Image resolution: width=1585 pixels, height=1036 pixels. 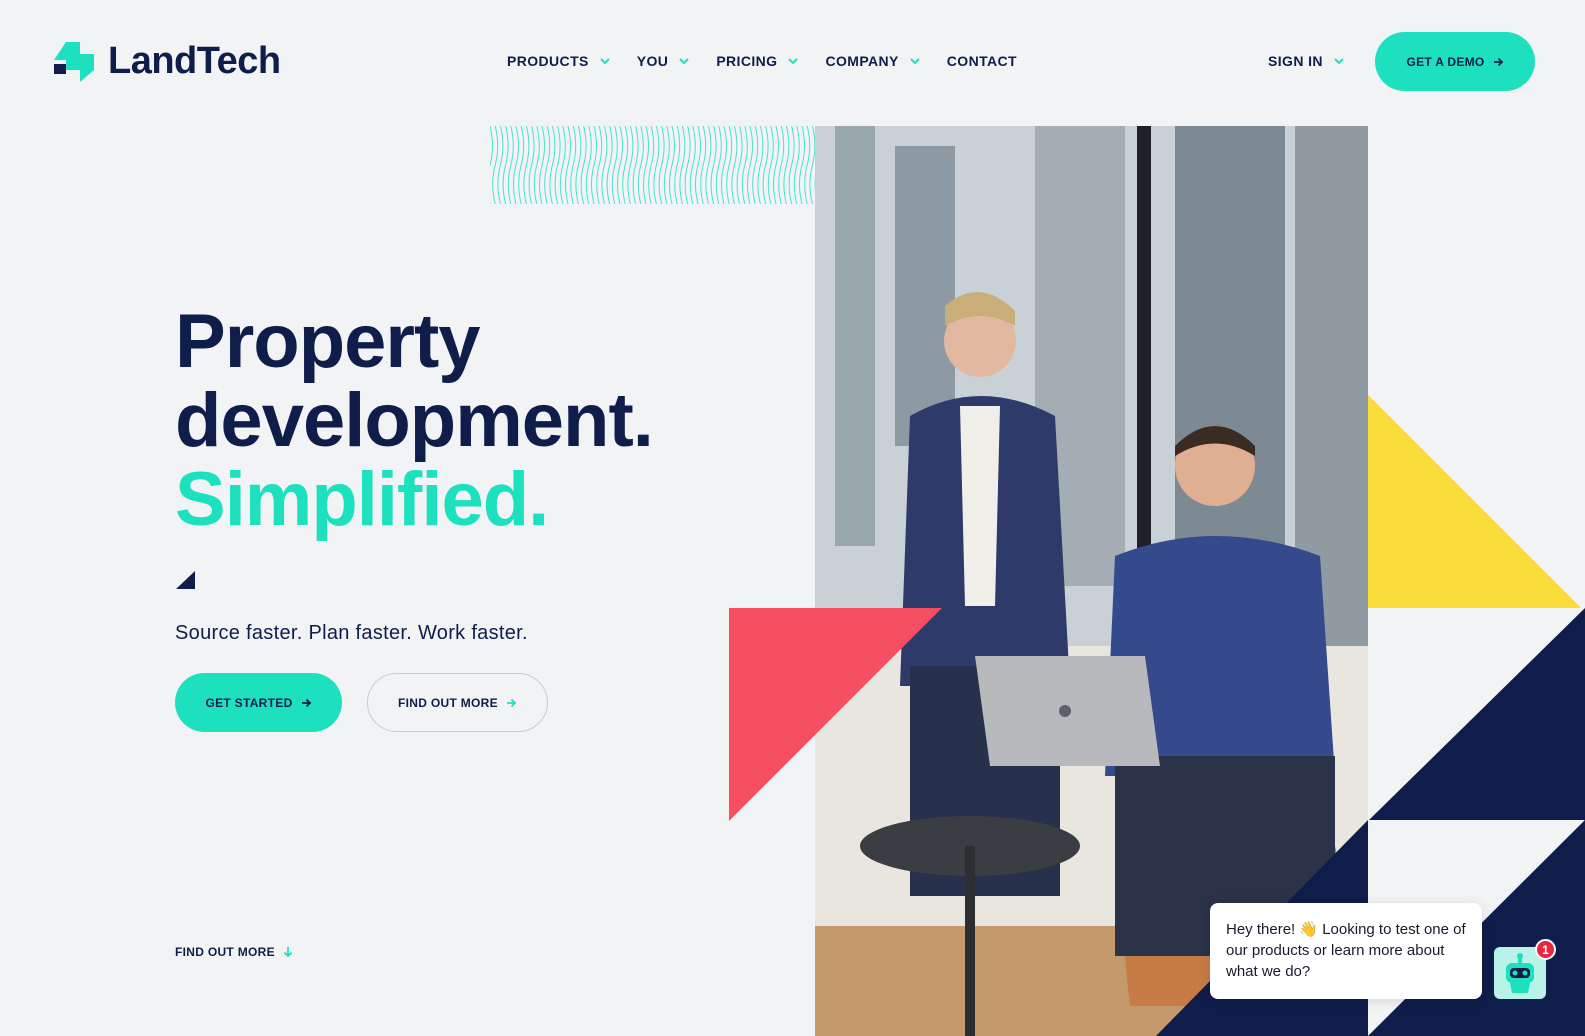 What do you see at coordinates (1295, 61) in the screenshot?
I see `sign-in-label: SIGN IN` at bounding box center [1295, 61].